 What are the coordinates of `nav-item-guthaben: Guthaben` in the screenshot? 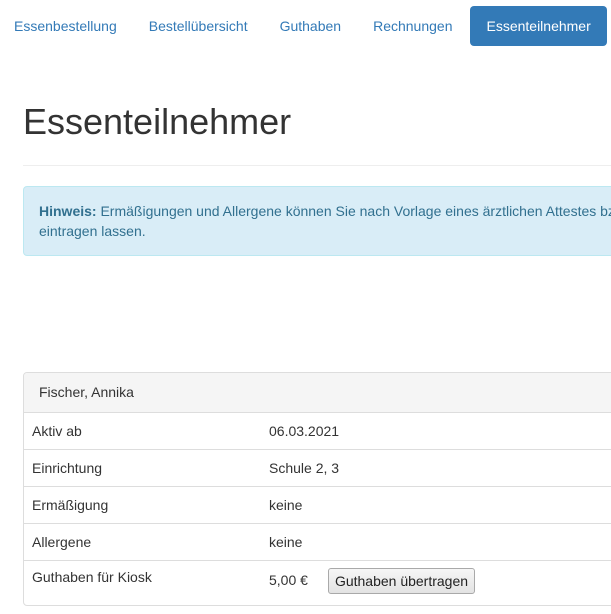 It's located at (311, 26).